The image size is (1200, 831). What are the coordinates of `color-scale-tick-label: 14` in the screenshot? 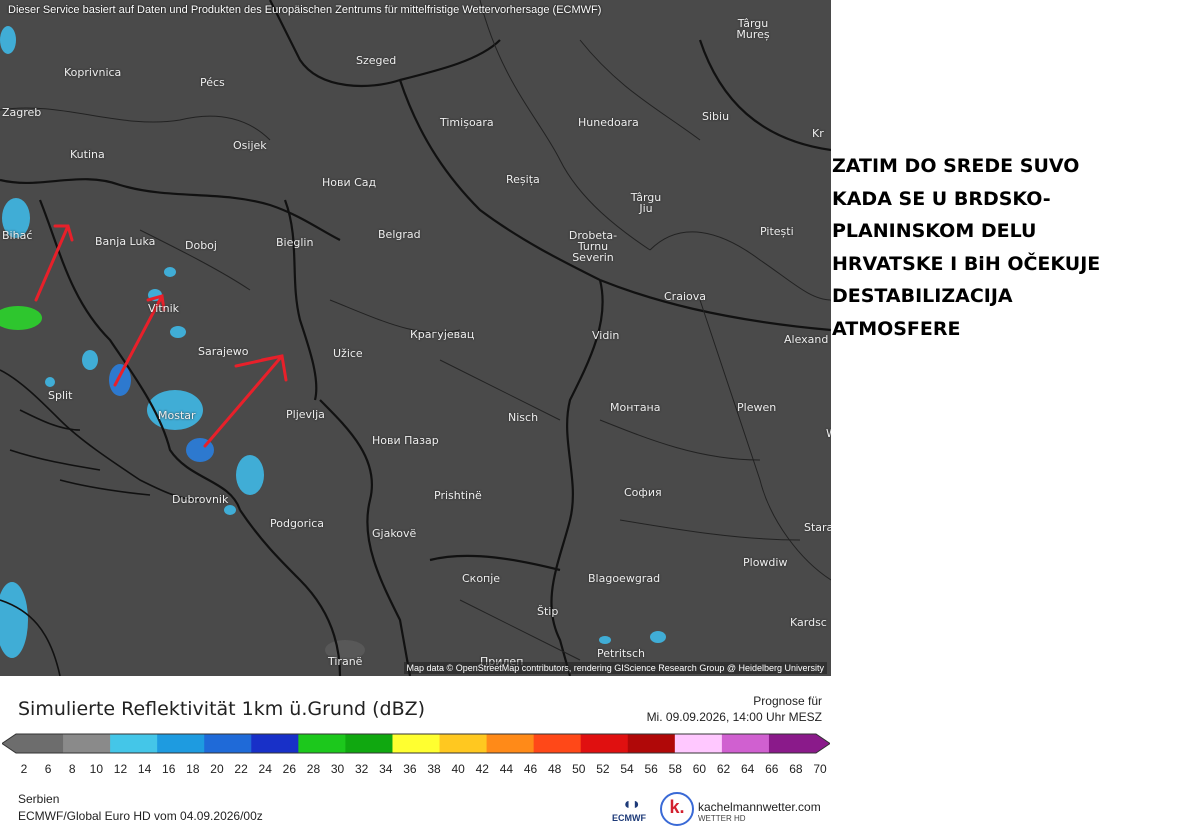 It's located at (144, 769).